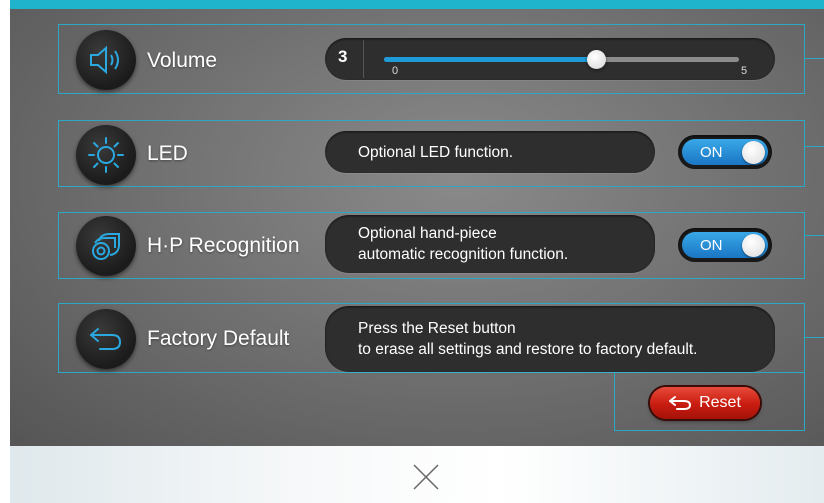 Image resolution: width=824 pixels, height=503 pixels. I want to click on volume-icon-circle, so click(106, 60).